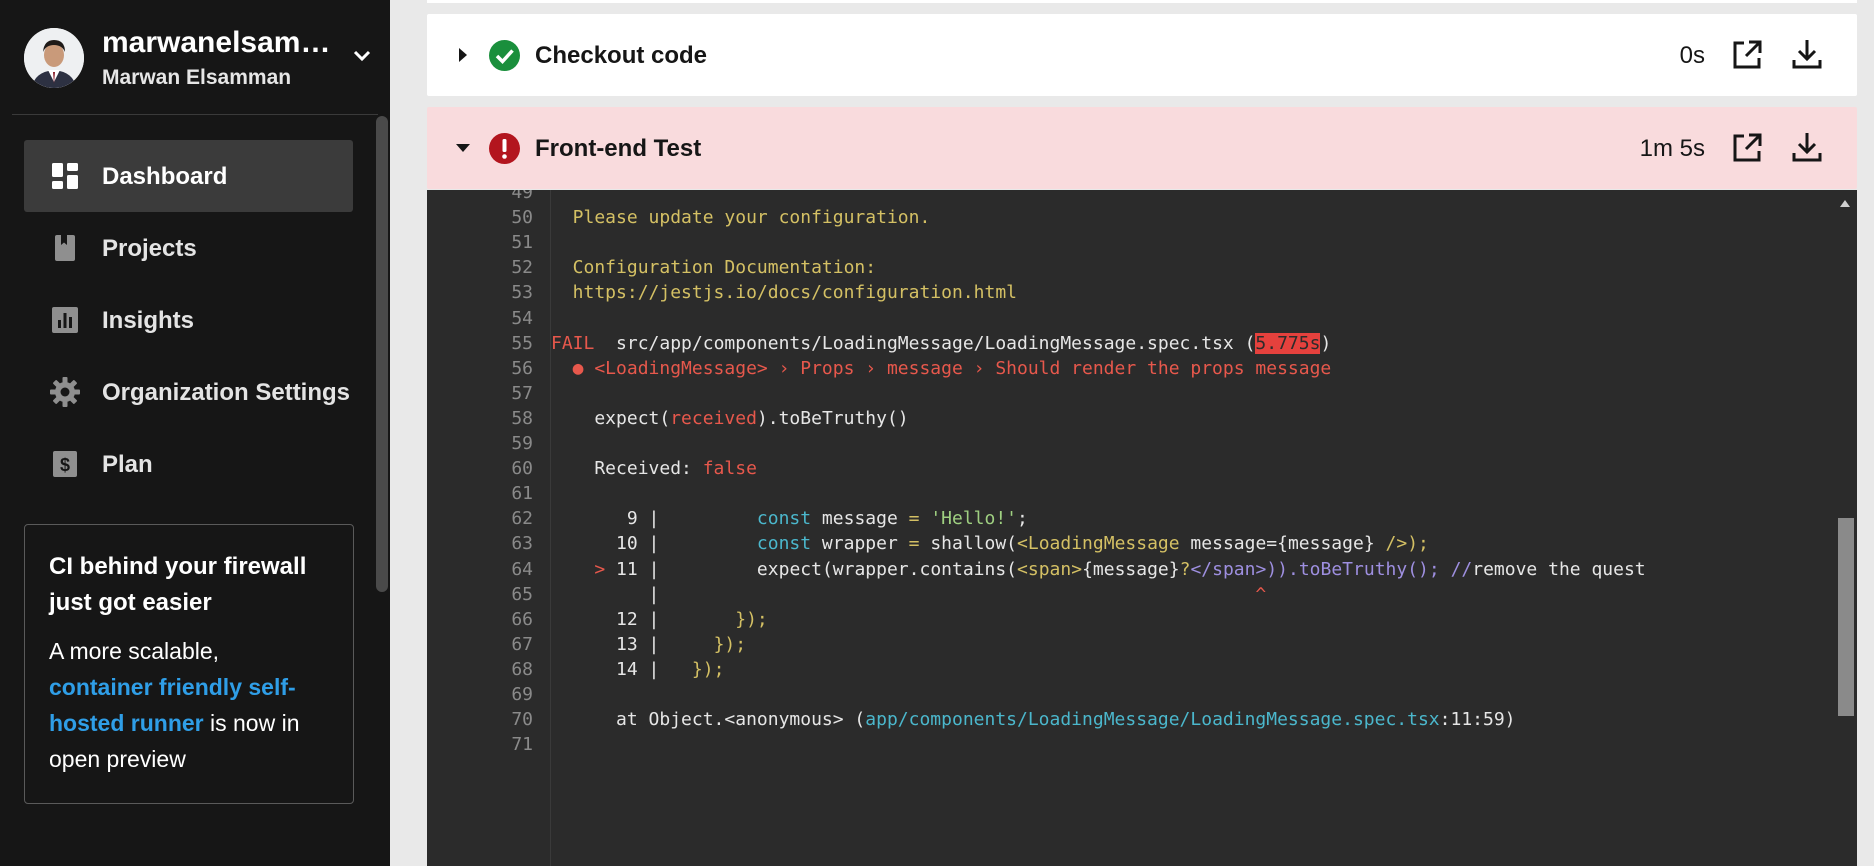 The width and height of the screenshot is (1874, 866). Describe the element at coordinates (1142, 1) in the screenshot. I see `previous-step-edge` at that location.